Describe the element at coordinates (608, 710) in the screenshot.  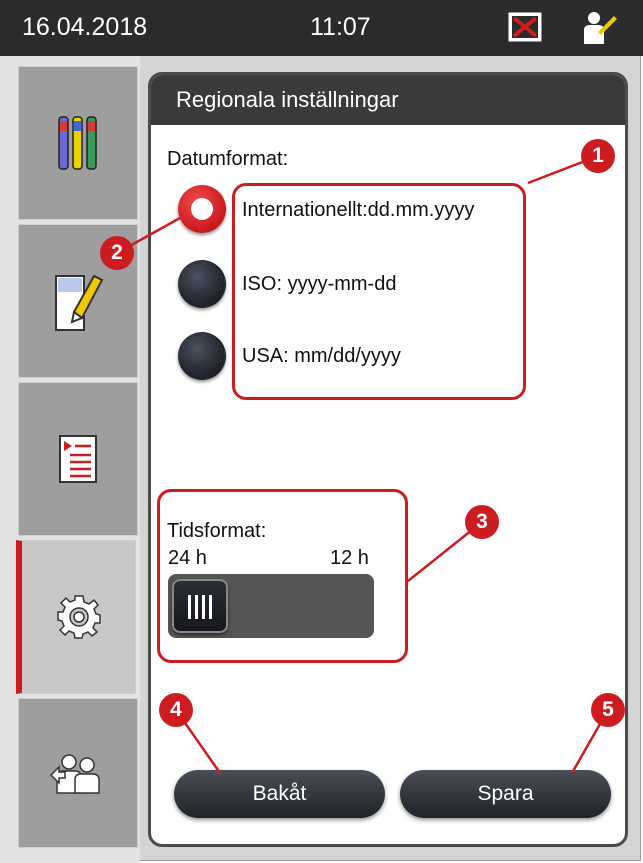
I see `callout-5: 5` at that location.